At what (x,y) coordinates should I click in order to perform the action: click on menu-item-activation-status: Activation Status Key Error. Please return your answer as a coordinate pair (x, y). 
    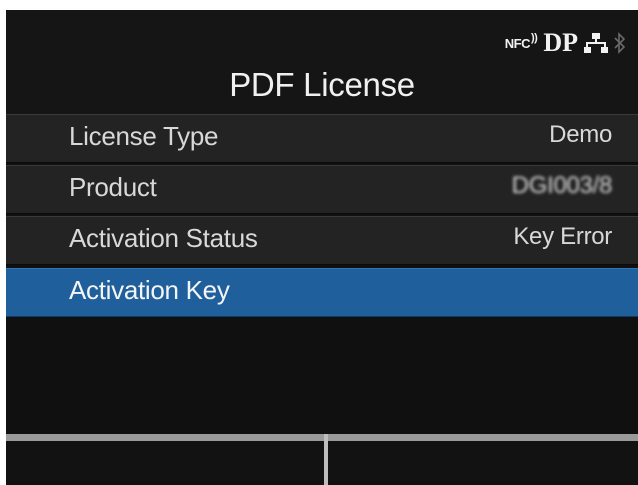
    Looking at the image, I should click on (322, 240).